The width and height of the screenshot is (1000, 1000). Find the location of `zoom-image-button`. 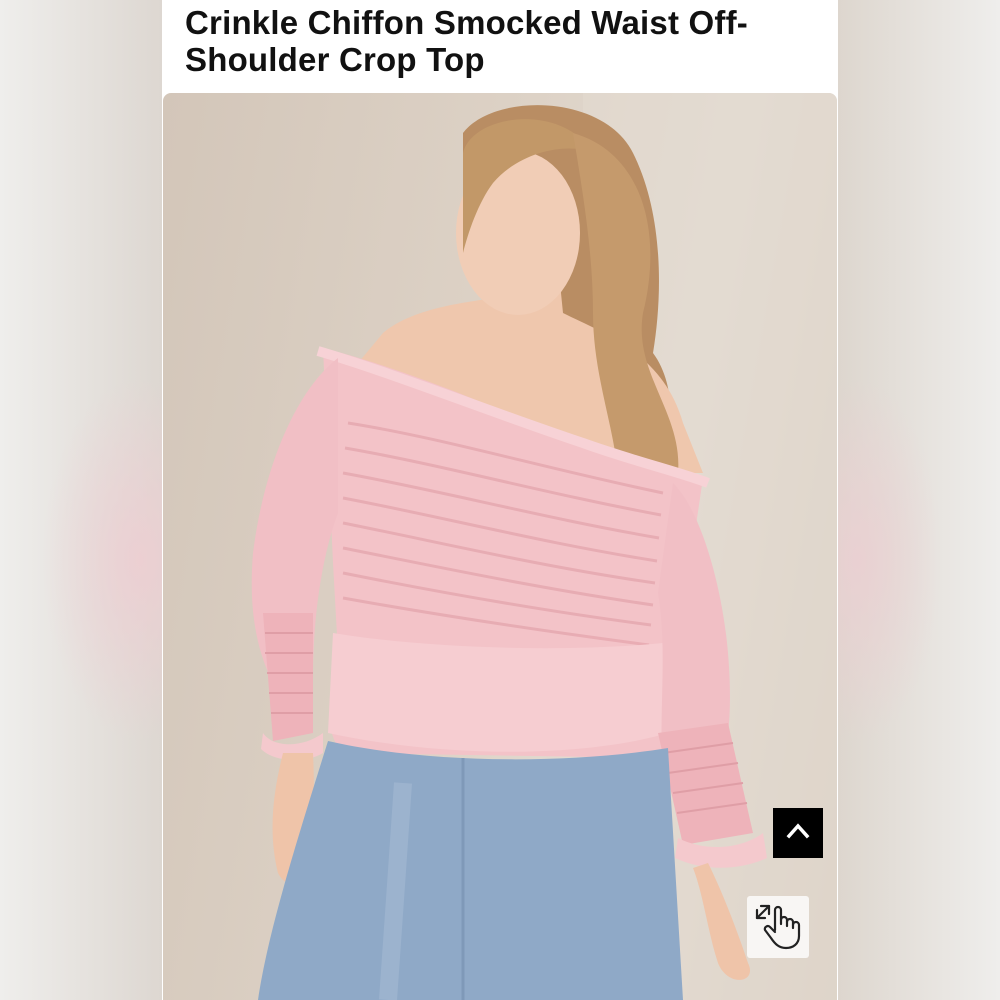

zoom-image-button is located at coordinates (778, 927).